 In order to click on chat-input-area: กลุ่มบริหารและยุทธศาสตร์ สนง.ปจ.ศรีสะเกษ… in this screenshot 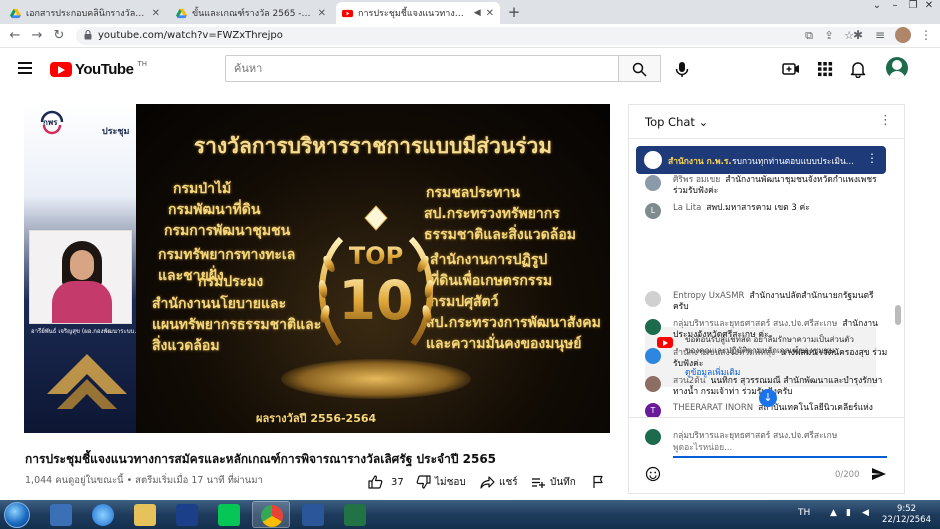, I will do `click(766, 455)`.